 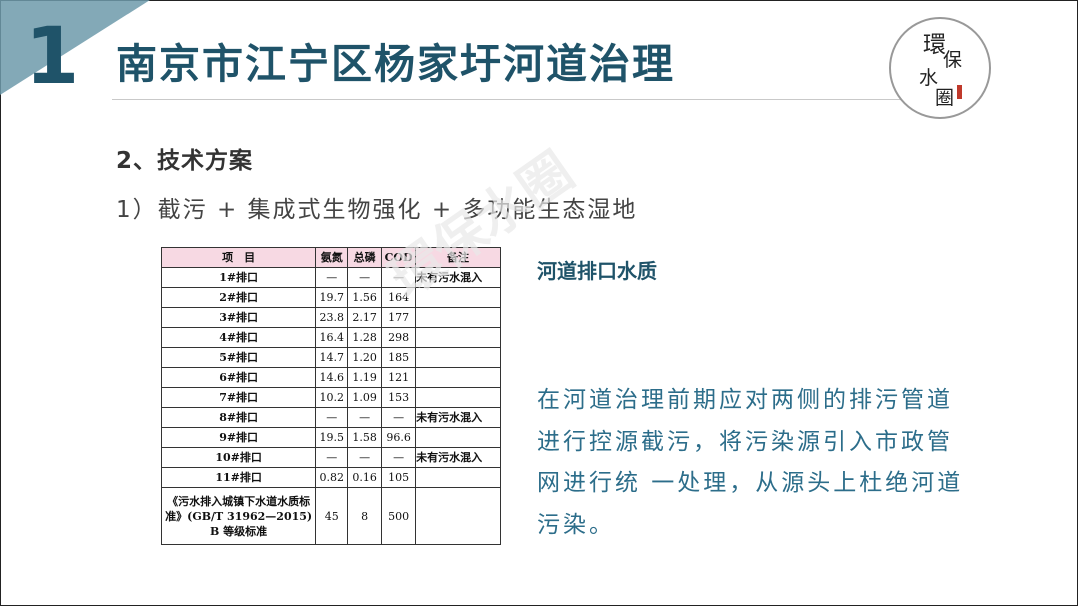 I want to click on table-cell: 96.6, so click(x=399, y=437).